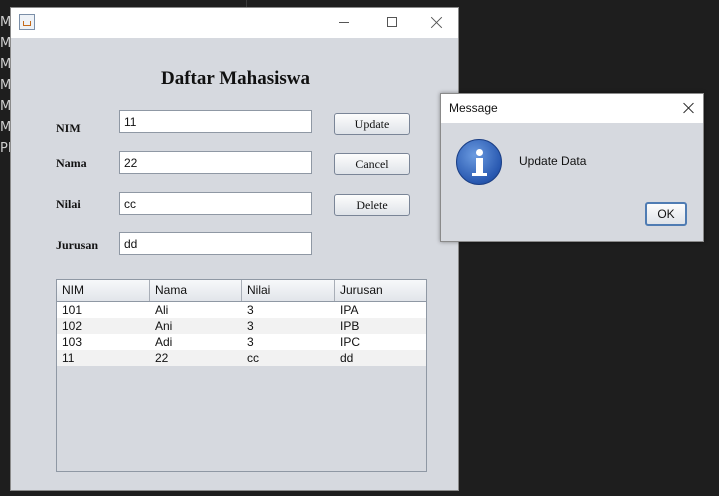  Describe the element at coordinates (164, 342) in the screenshot. I see `cell-nama: Adi` at that location.